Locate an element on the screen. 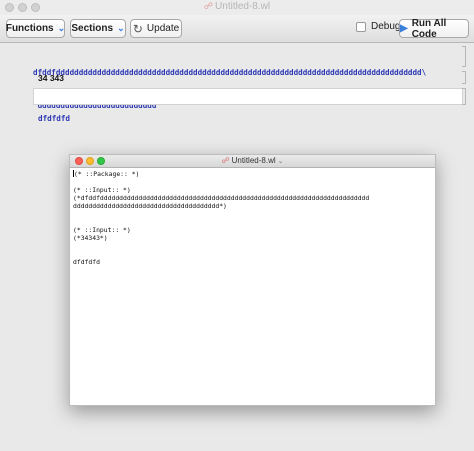  run-all-code-button: ▶ Run All Code is located at coordinates (434, 28).